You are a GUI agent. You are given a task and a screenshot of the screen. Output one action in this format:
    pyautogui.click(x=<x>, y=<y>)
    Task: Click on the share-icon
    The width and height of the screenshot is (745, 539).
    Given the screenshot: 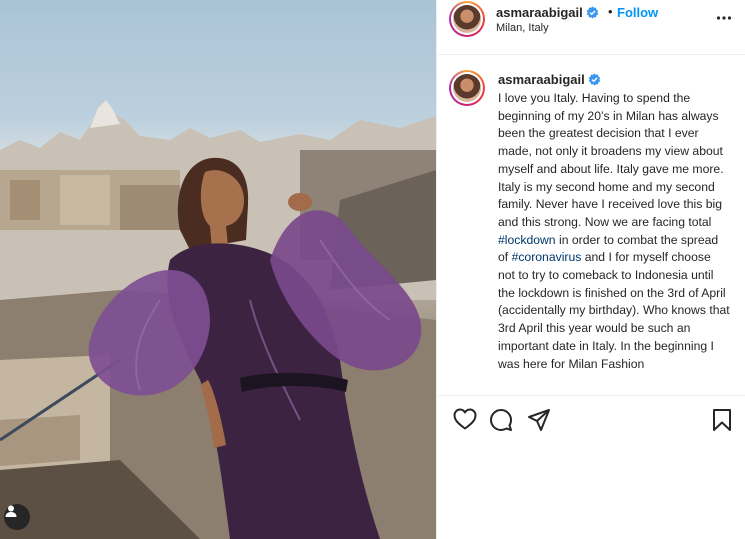 What is the action you would take?
    pyautogui.click(x=539, y=420)
    